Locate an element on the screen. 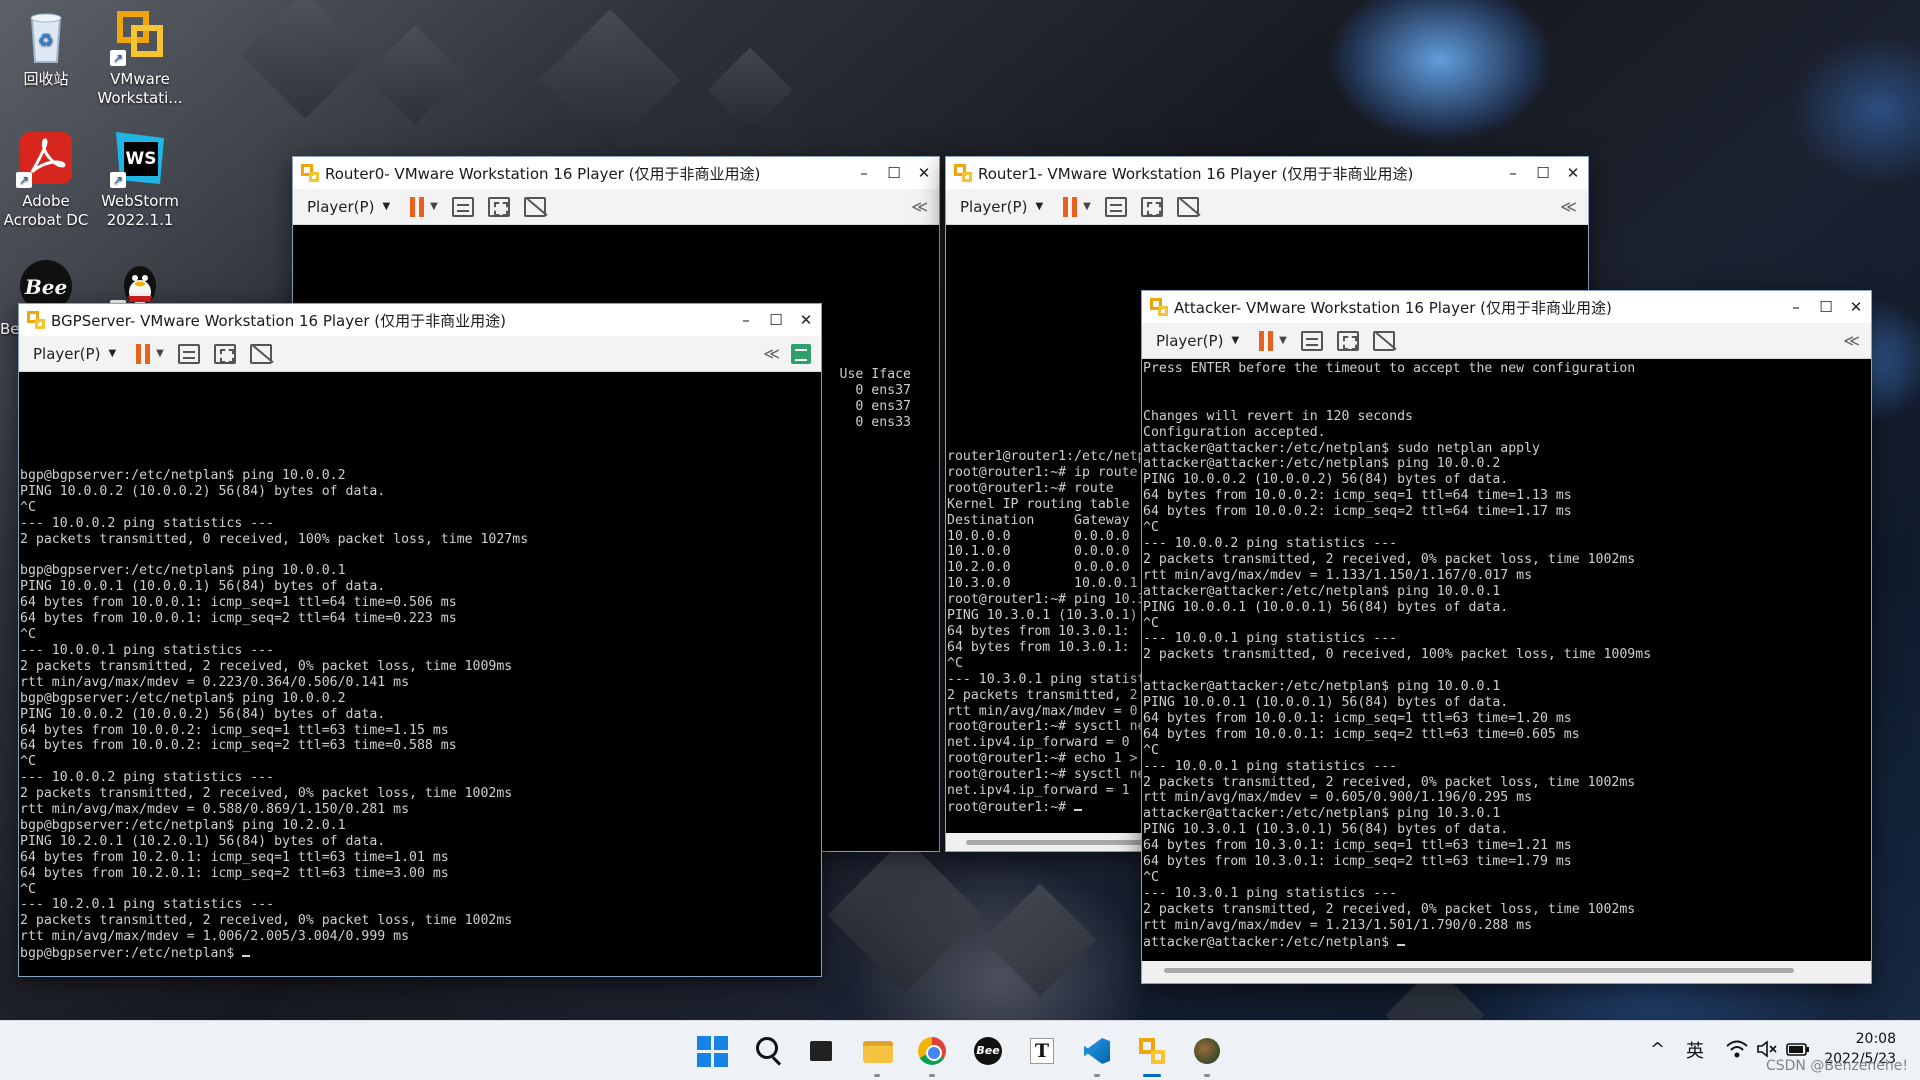 Image resolution: width=1920 pixels, height=1080 pixels. vmware-icon: ↗ is located at coordinates (140, 36).